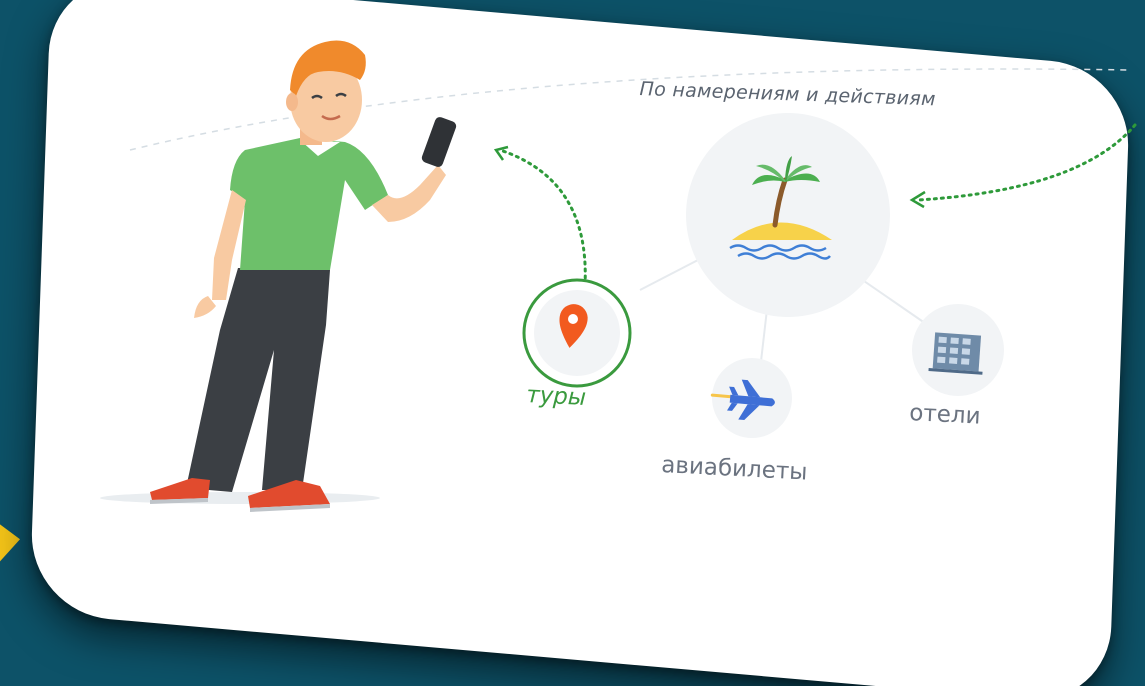 The image size is (1145, 686). I want to click on label-tours: туры, so click(556, 396).